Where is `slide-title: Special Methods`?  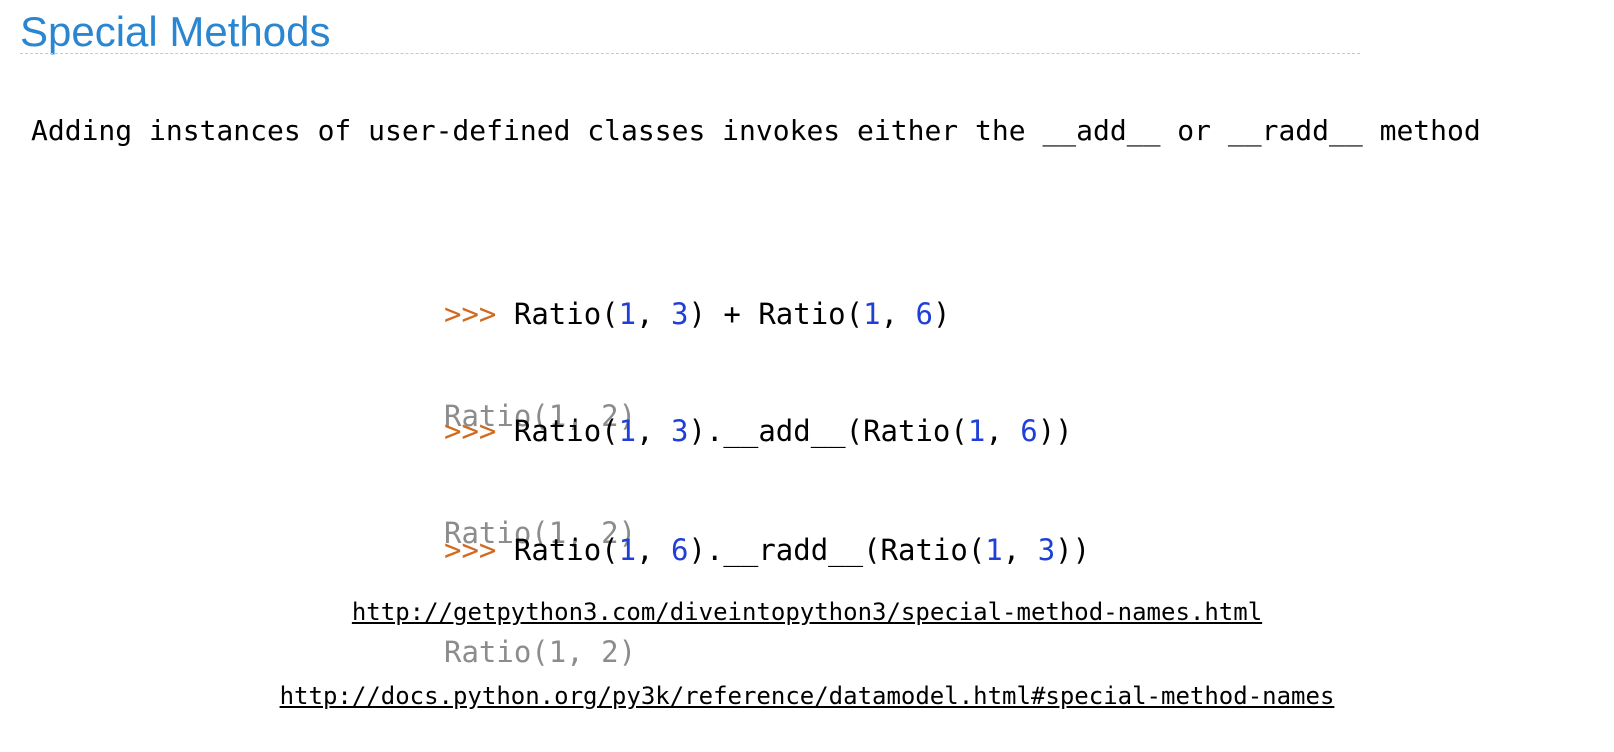 slide-title: Special Methods is located at coordinates (175, 31).